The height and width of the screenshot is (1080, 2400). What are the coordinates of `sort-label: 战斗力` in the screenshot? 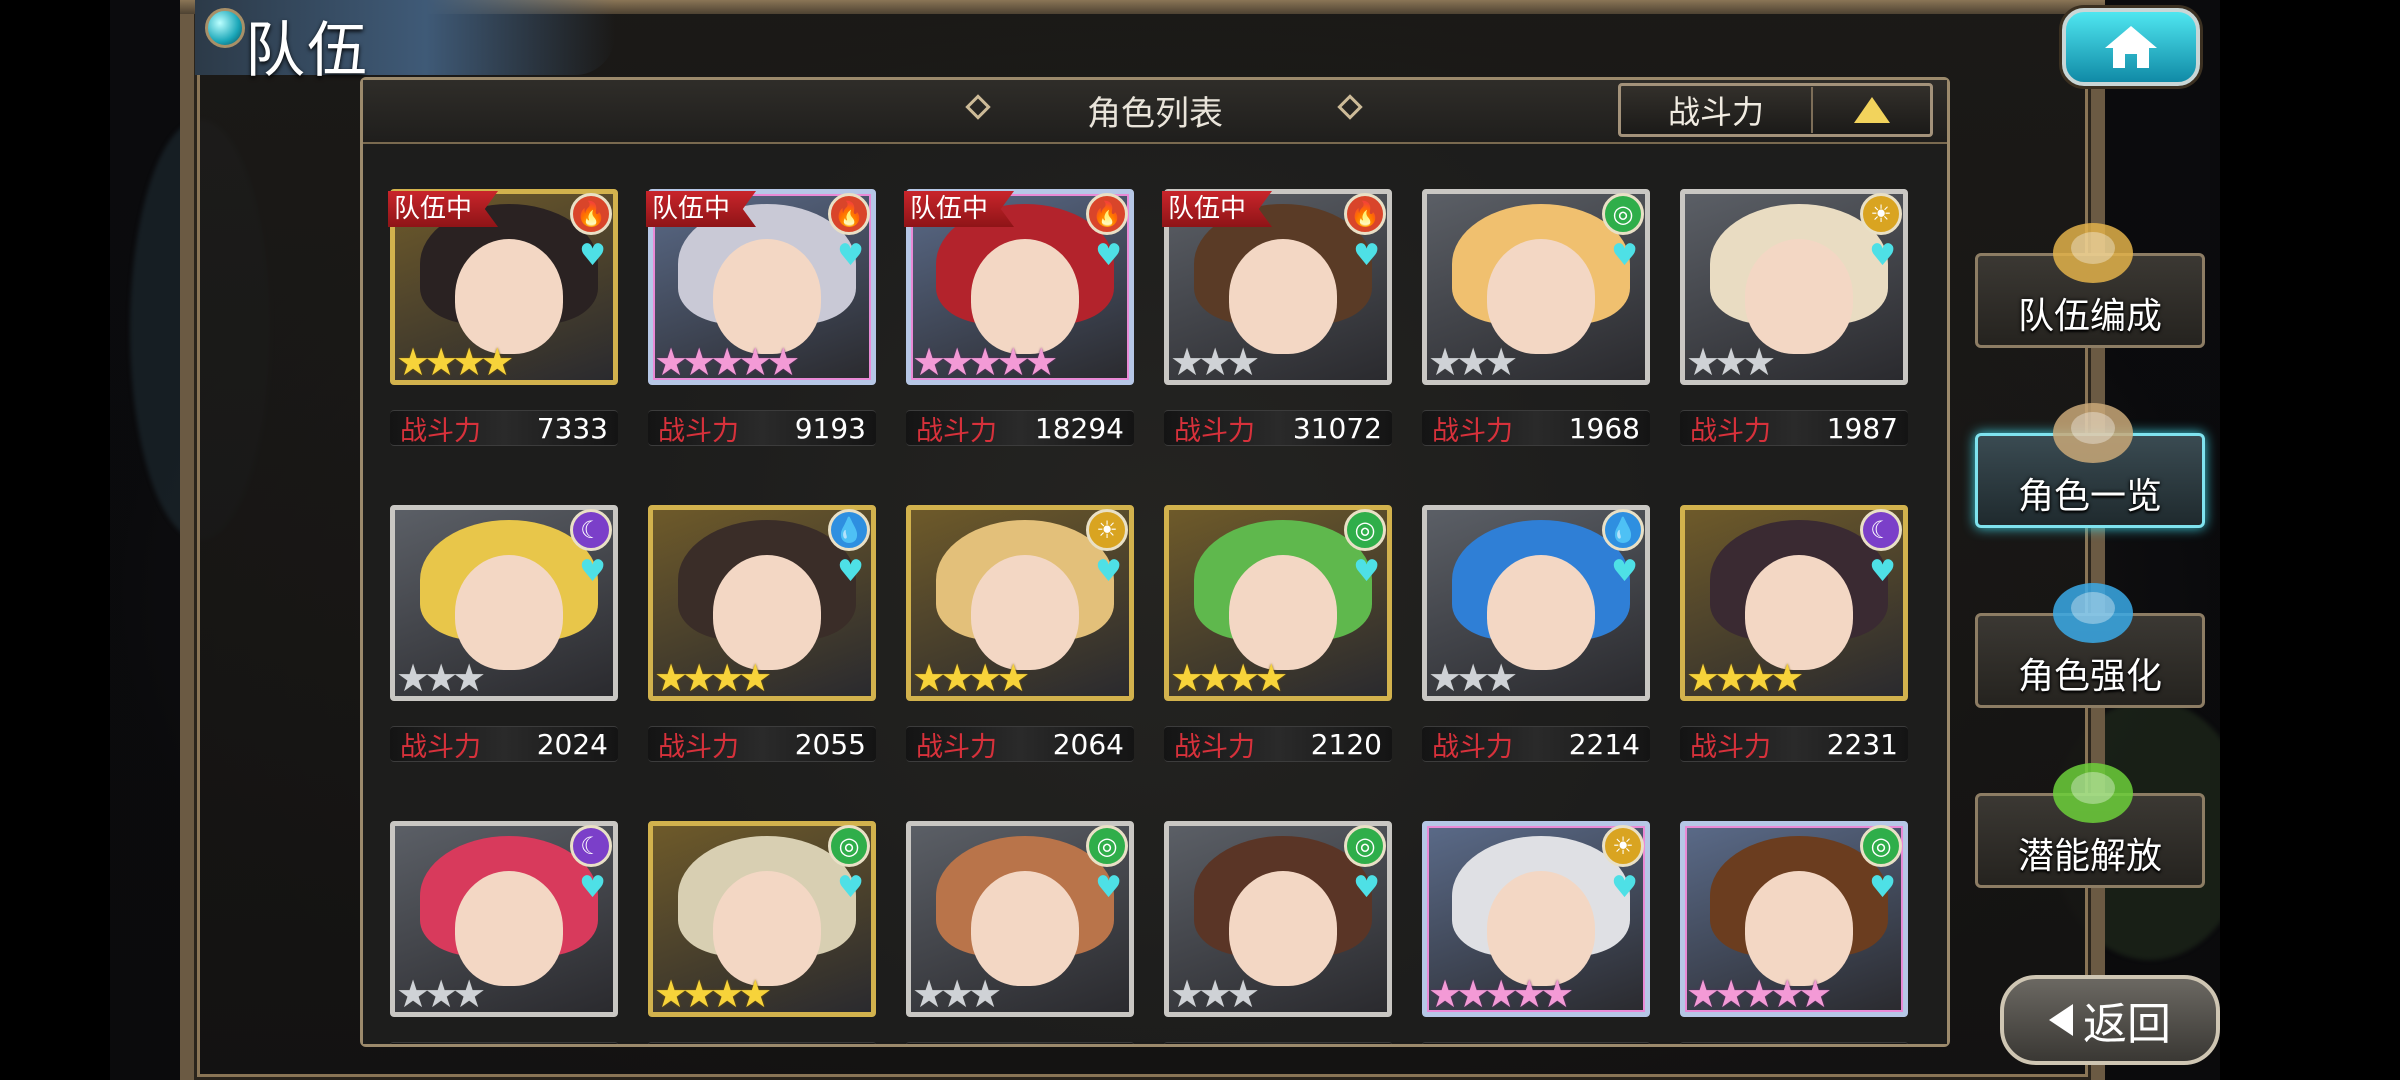 It's located at (1717, 110).